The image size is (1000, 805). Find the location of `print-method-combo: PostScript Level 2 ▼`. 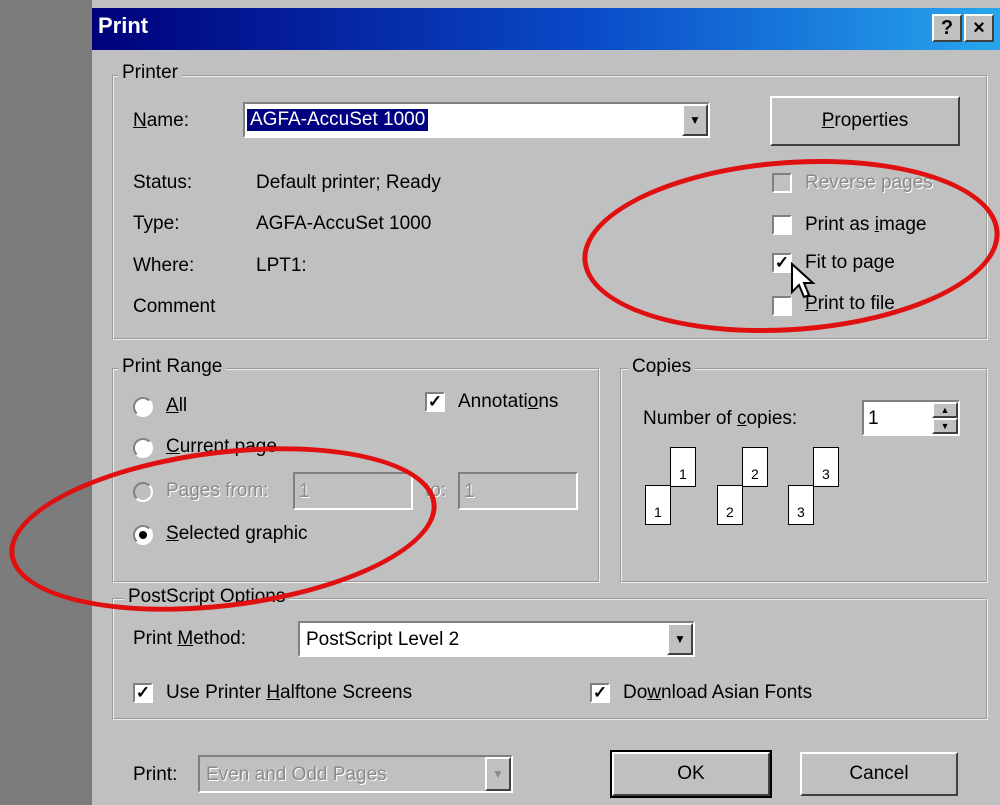

print-method-combo: PostScript Level 2 ▼ is located at coordinates (496, 639).